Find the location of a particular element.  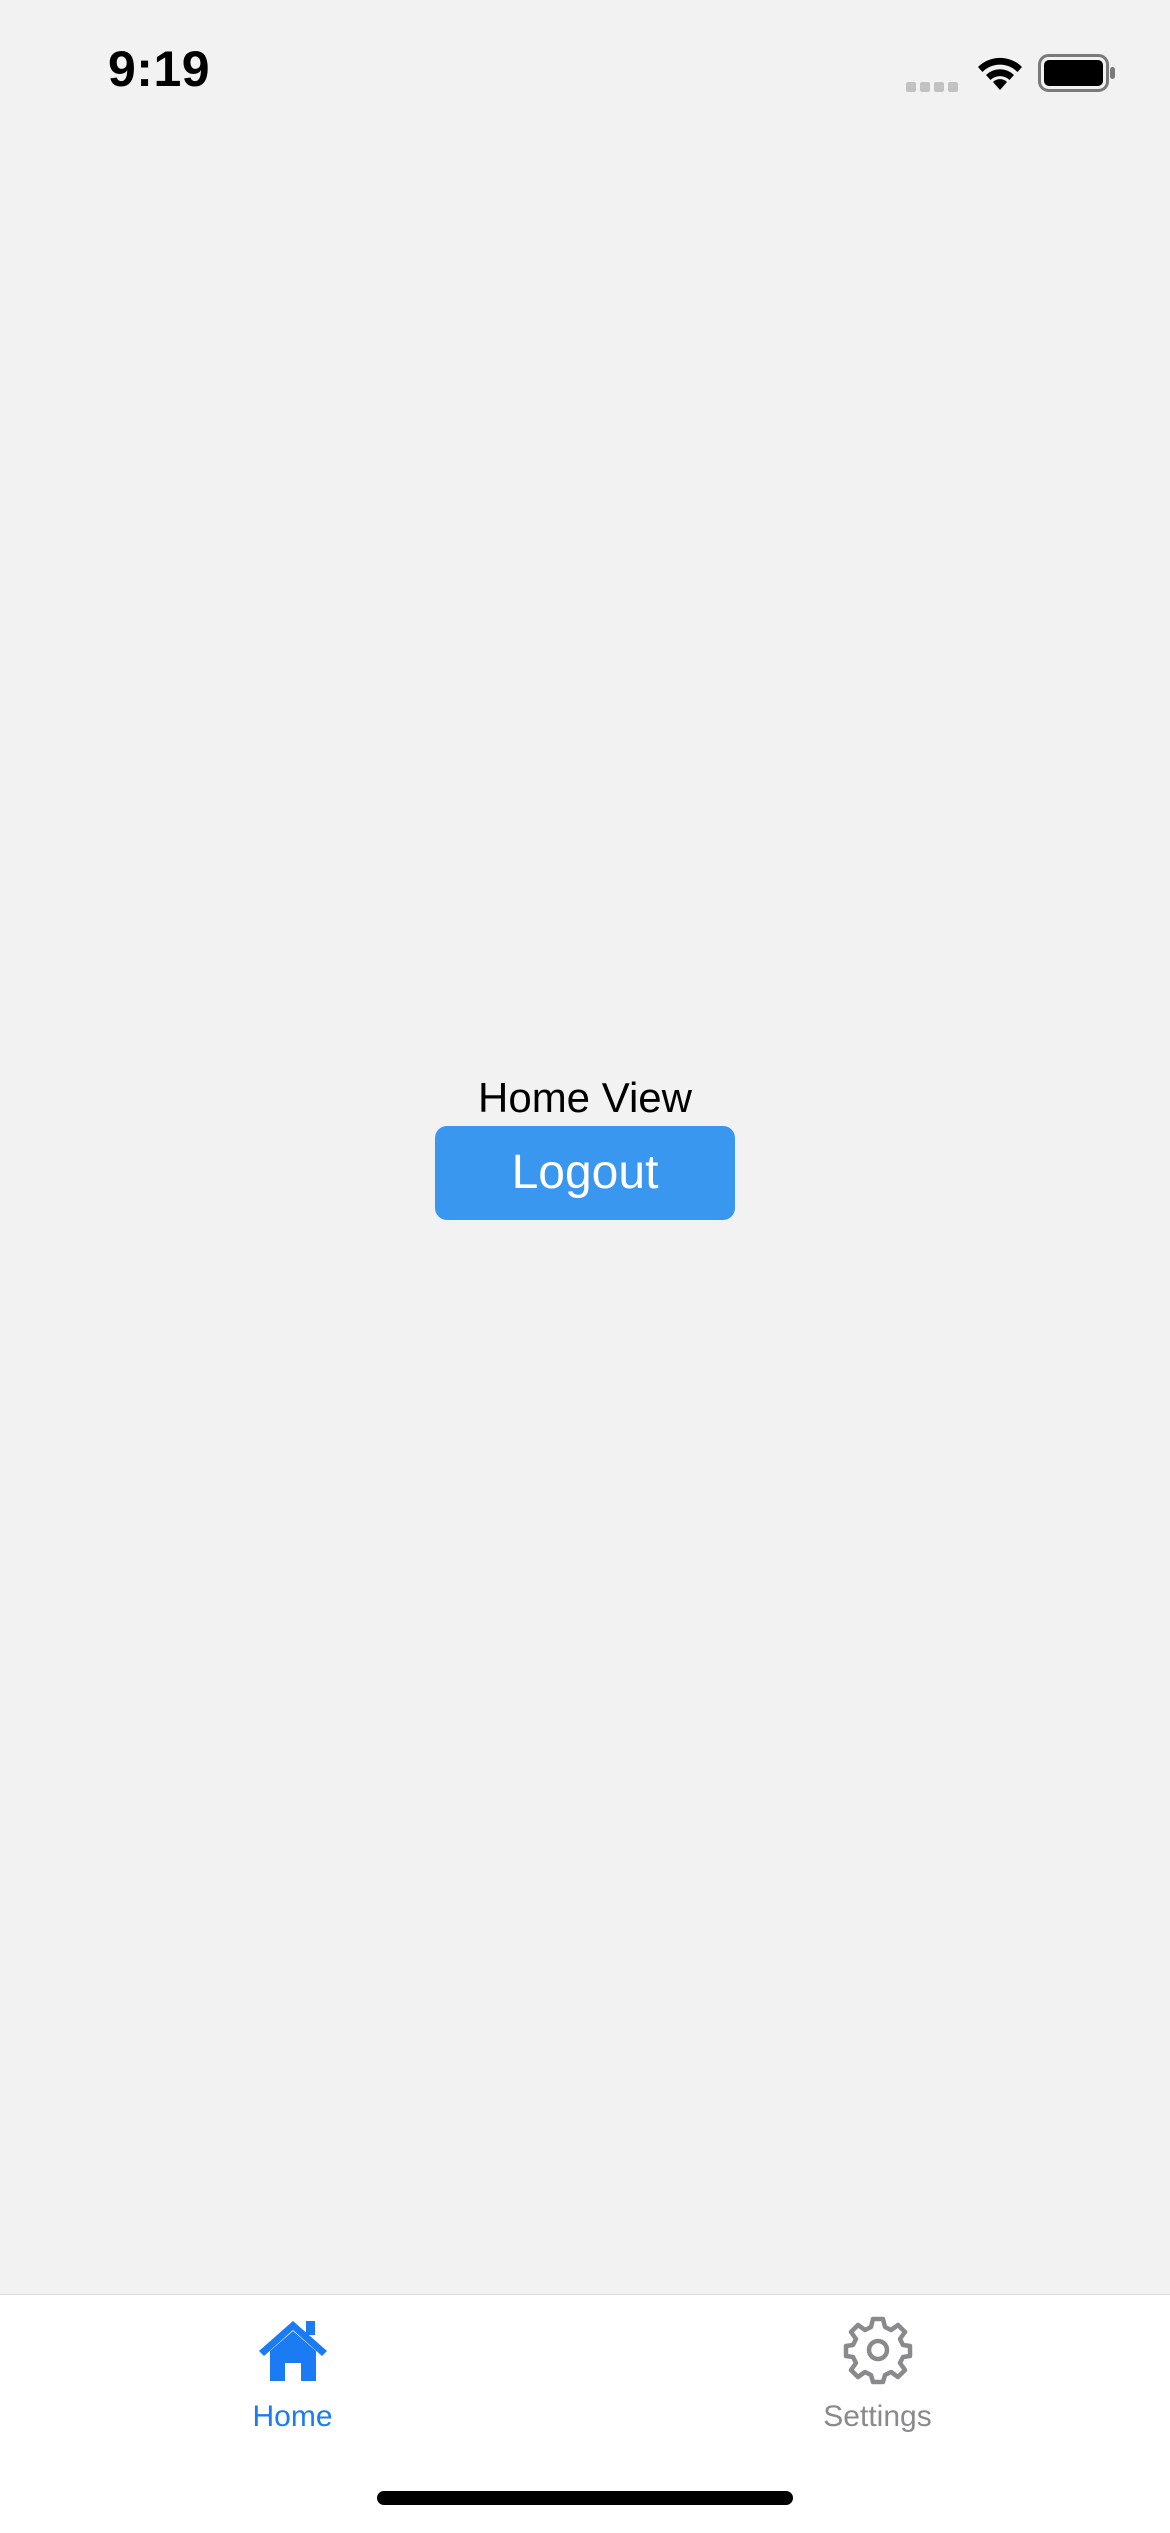

house-icon is located at coordinates (292, 2351).